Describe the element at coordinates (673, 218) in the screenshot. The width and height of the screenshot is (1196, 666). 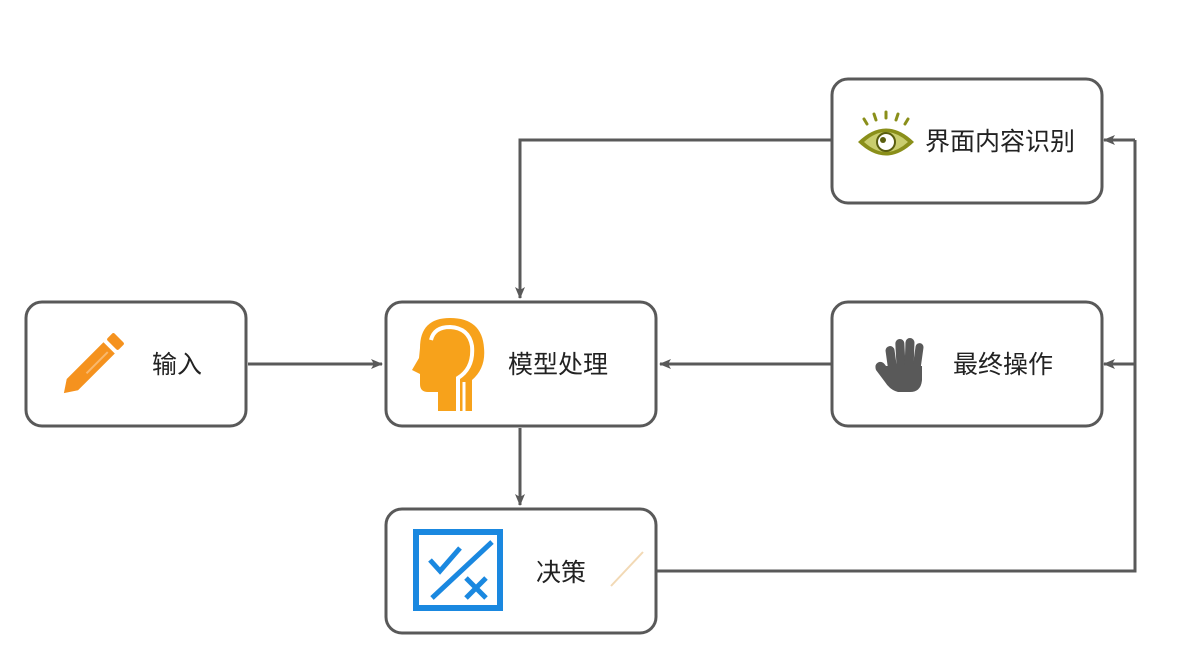
I see `edge-recognition-to-model` at that location.